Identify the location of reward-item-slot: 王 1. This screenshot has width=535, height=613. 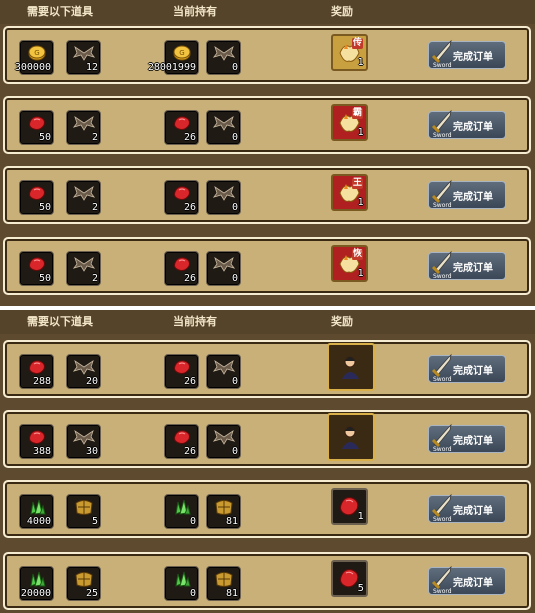
(349, 192).